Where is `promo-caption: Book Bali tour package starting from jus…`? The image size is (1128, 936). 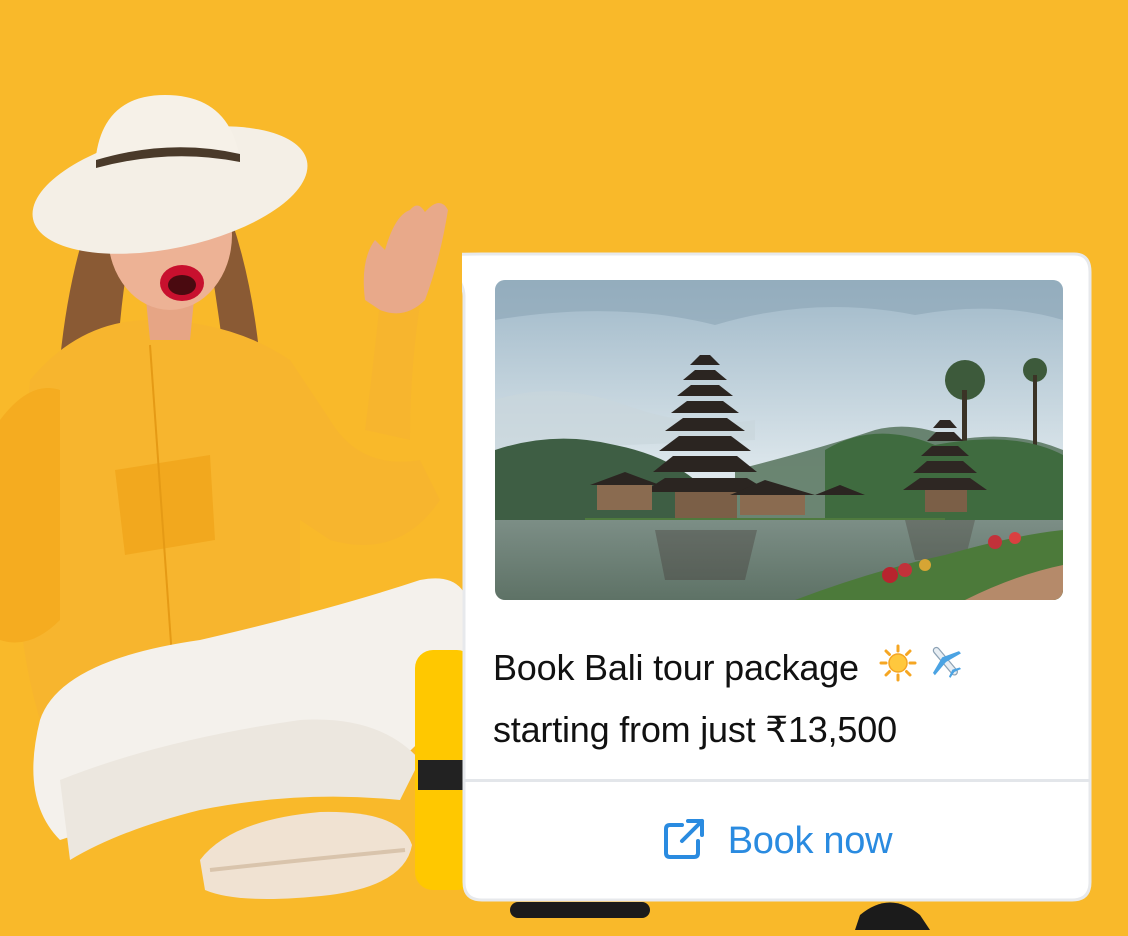 promo-caption: Book Bali tour package starting from jus… is located at coordinates (773, 699).